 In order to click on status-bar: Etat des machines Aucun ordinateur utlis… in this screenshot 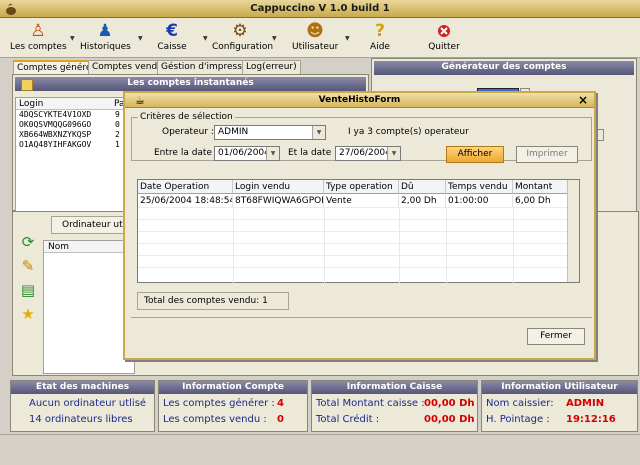, I will do `click(324, 406)`.